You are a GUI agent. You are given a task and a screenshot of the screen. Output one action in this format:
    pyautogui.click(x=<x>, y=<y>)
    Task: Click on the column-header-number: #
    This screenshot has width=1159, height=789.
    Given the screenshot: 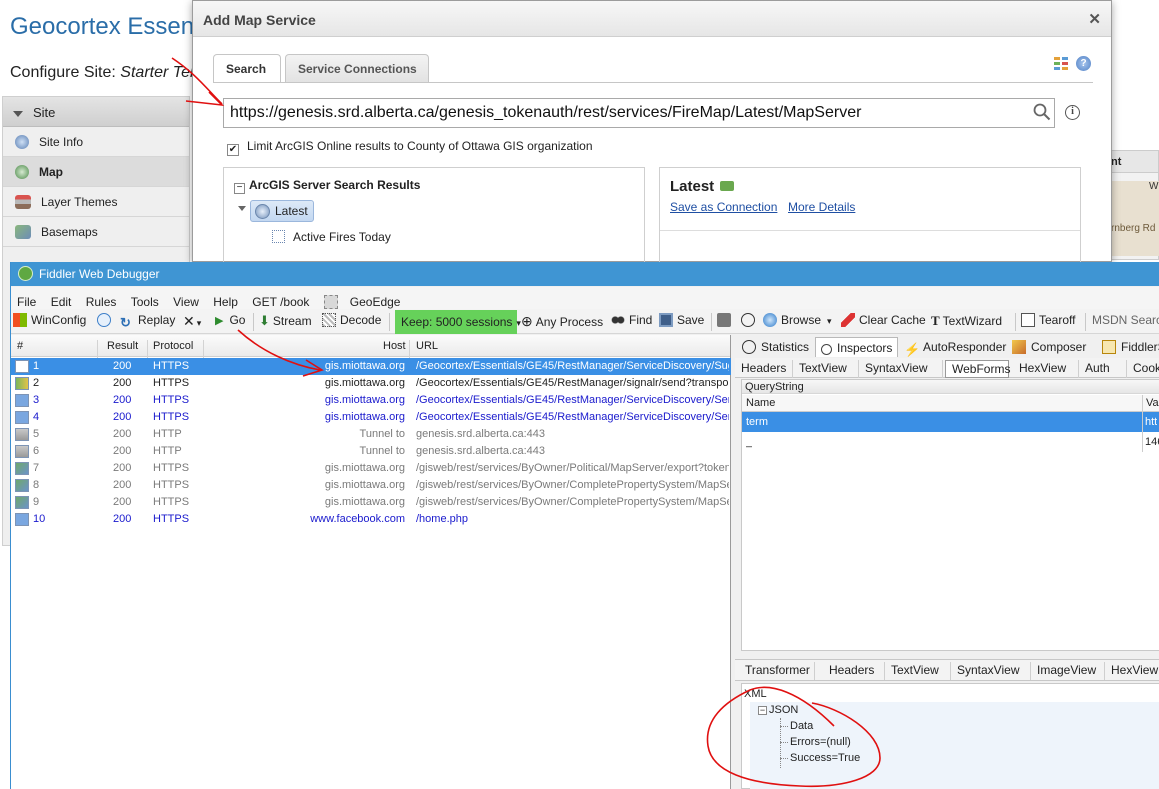 What is the action you would take?
    pyautogui.click(x=20, y=346)
    